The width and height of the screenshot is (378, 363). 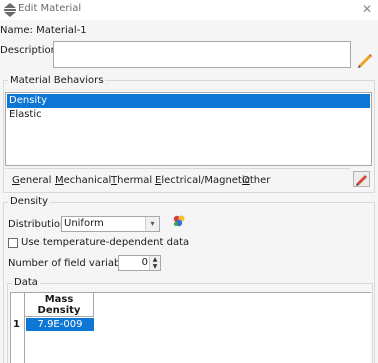 What do you see at coordinates (26, 282) in the screenshot?
I see `data-title: Data` at bounding box center [26, 282].